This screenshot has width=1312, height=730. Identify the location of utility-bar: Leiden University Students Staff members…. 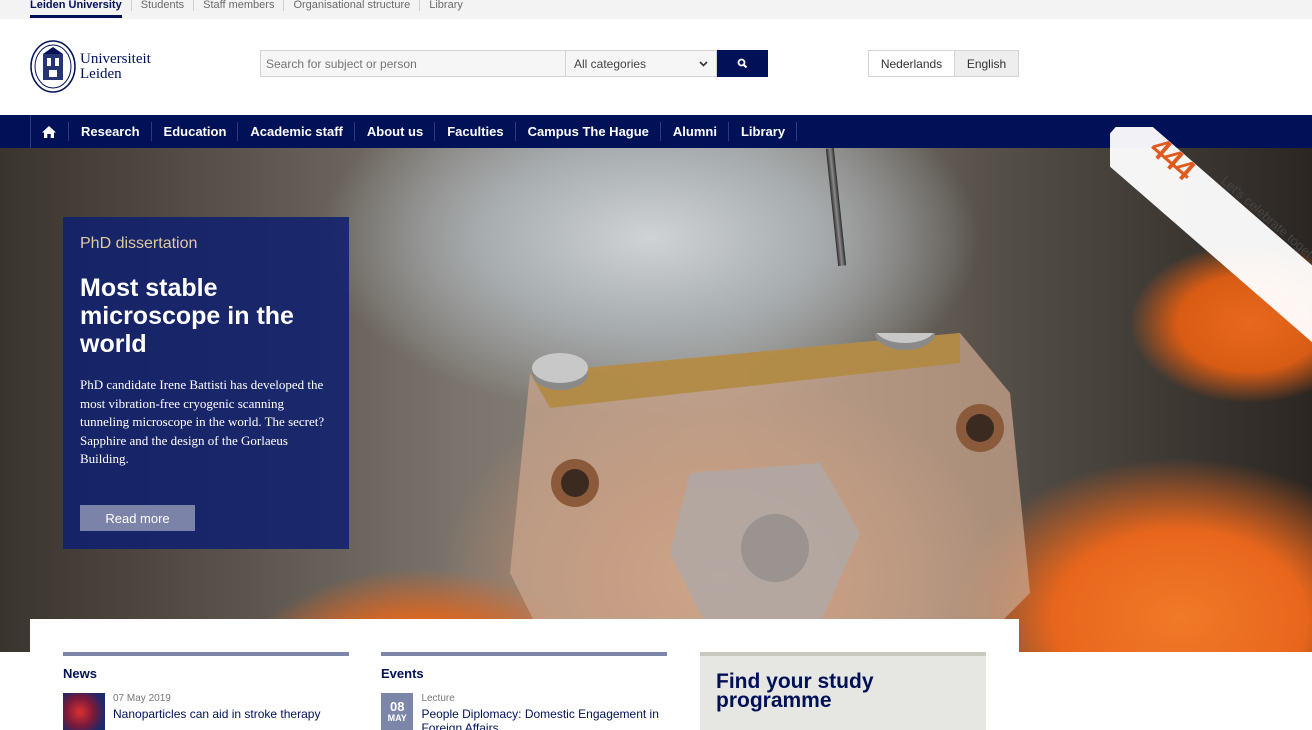
(656, 9).